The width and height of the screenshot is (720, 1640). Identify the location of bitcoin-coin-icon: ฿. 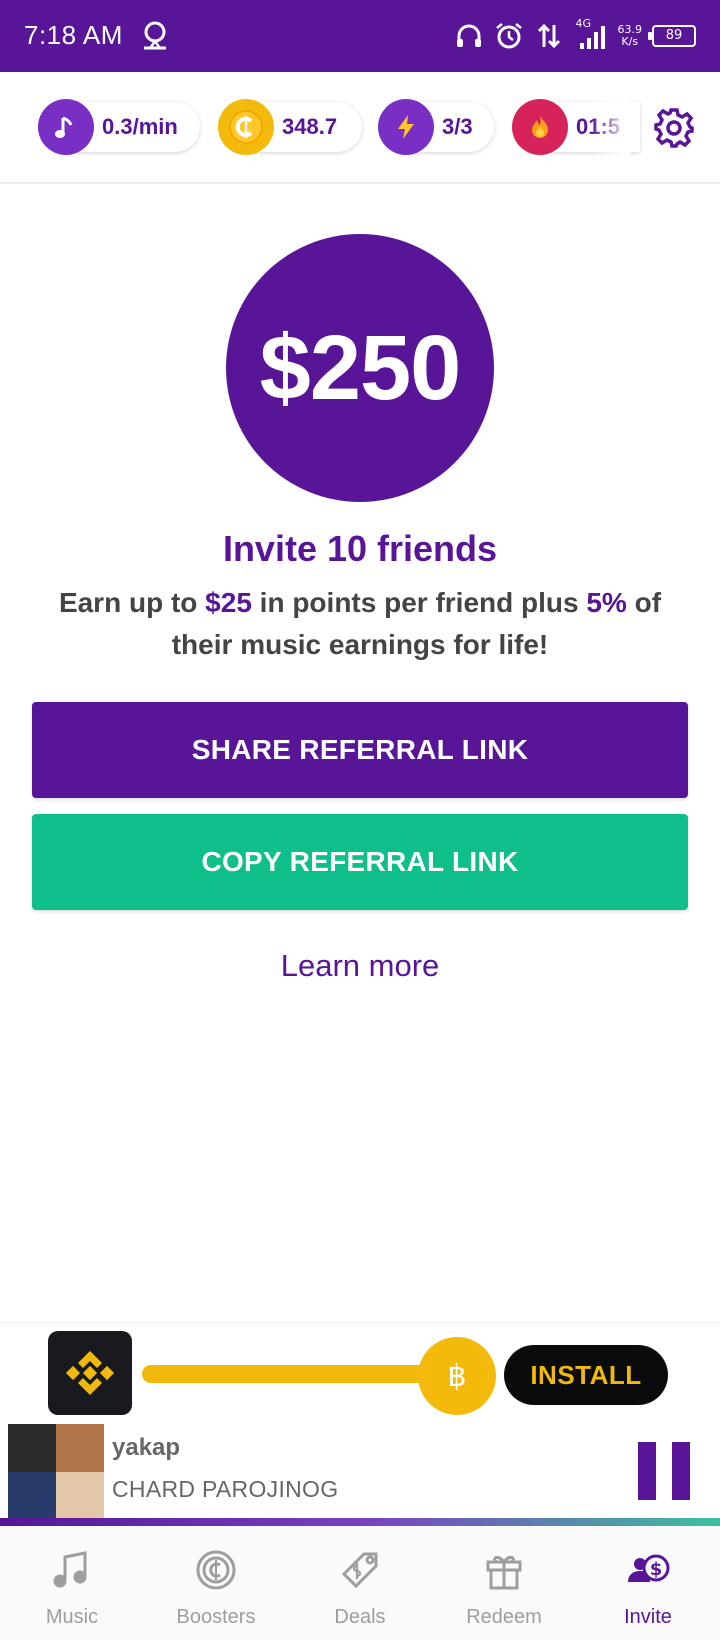
(457, 1376).